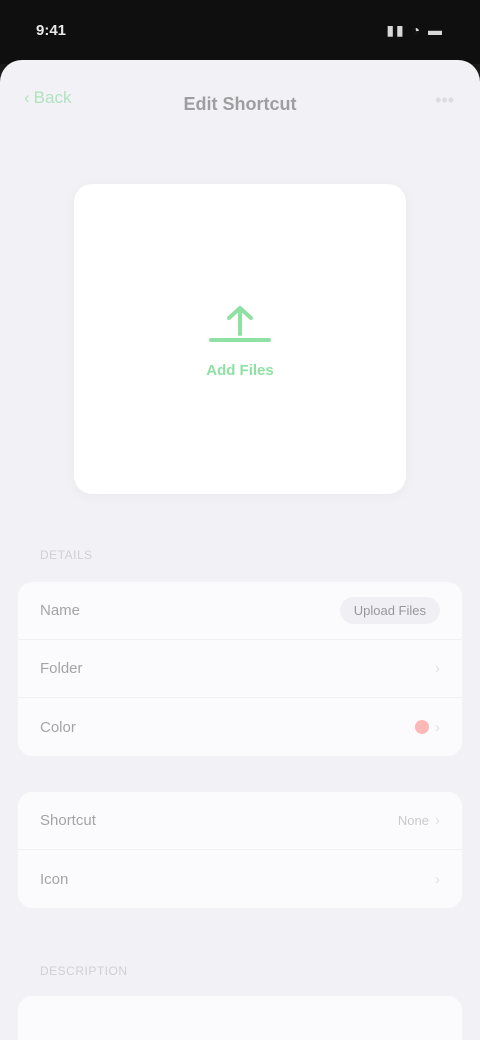 Image resolution: width=480 pixels, height=1040 pixels. What do you see at coordinates (240, 821) in the screenshot?
I see `row-shortcut: Shortcut None ›` at bounding box center [240, 821].